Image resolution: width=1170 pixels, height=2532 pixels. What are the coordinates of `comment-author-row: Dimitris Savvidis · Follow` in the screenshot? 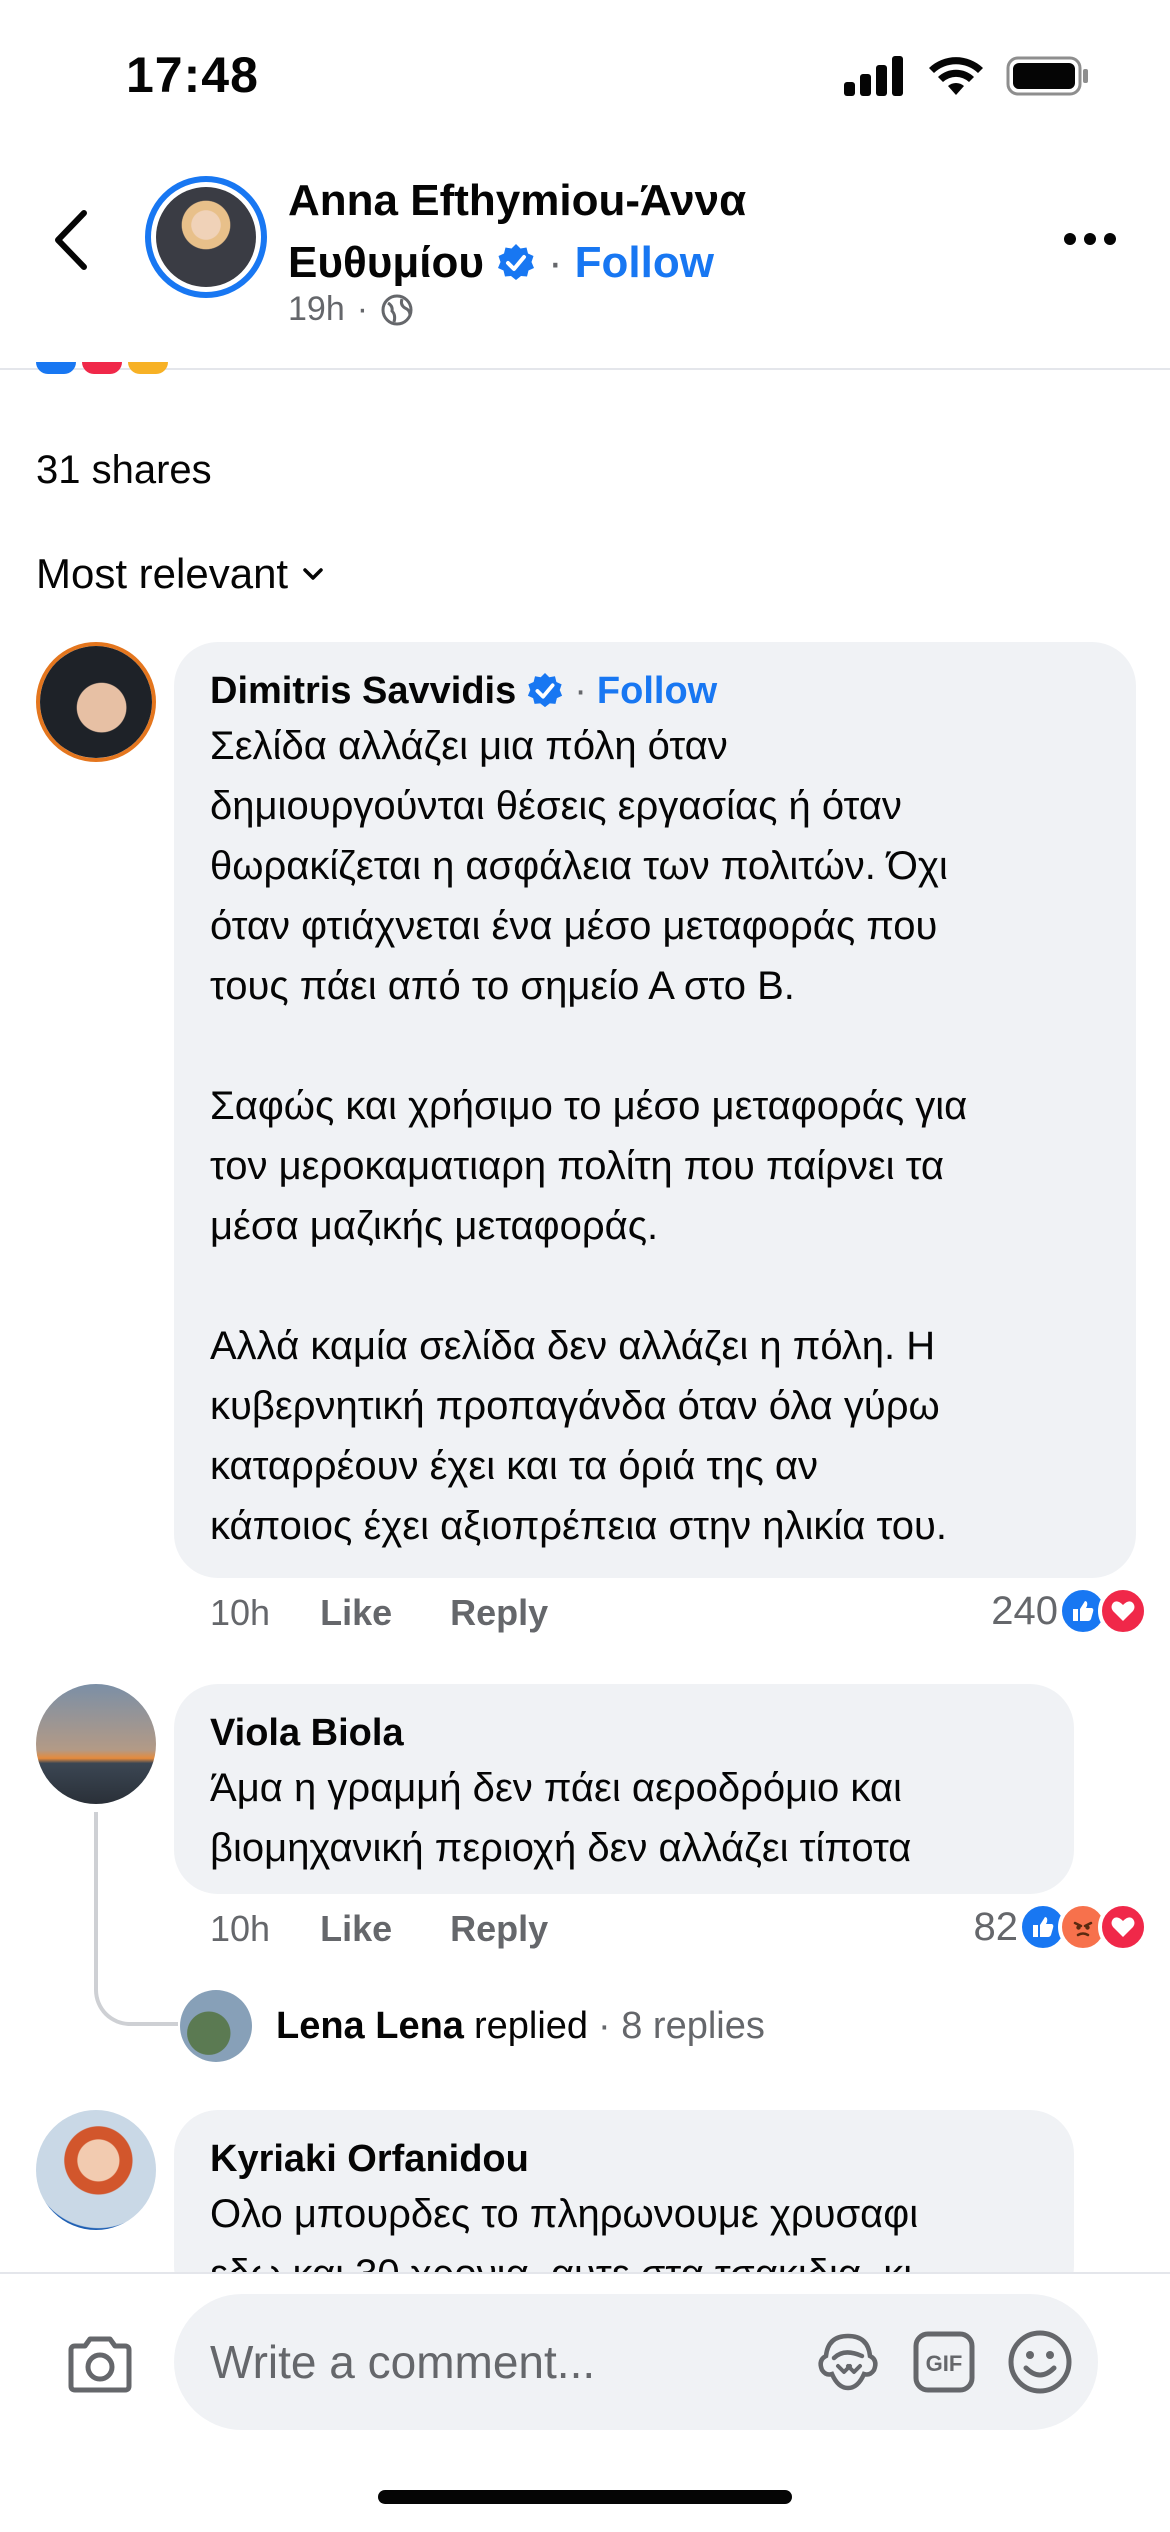 It's located at (655, 691).